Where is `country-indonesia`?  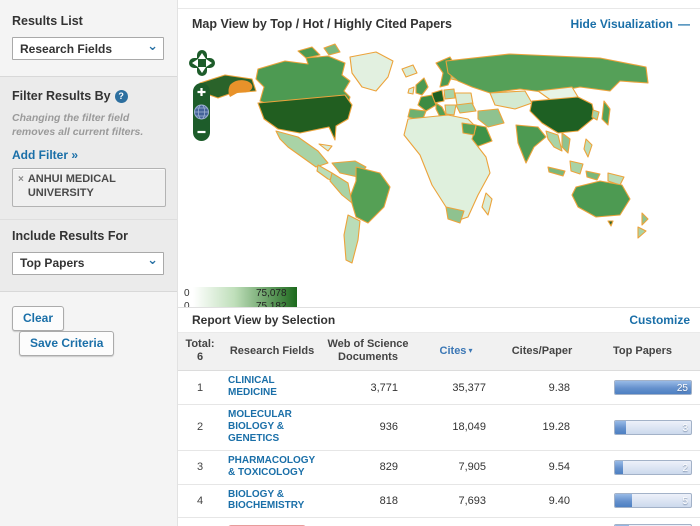
country-indonesia is located at coordinates (556, 171).